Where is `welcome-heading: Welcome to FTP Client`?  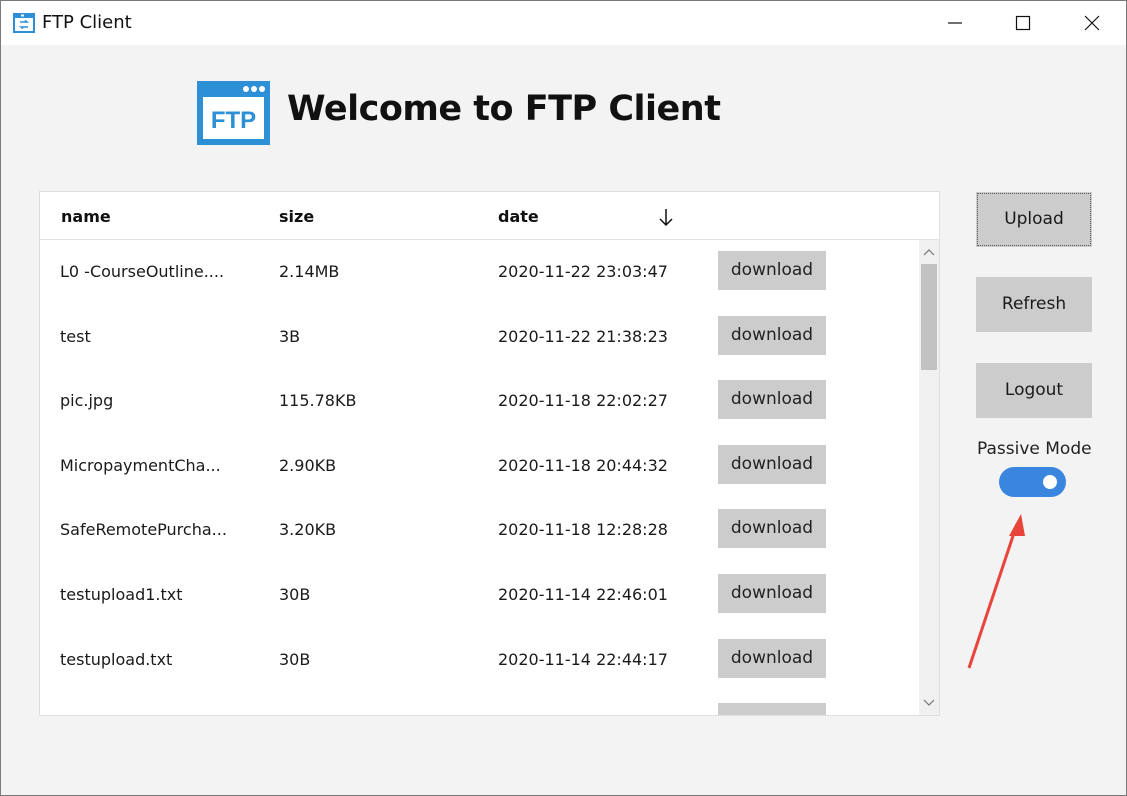 welcome-heading: Welcome to FTP Client is located at coordinates (504, 109).